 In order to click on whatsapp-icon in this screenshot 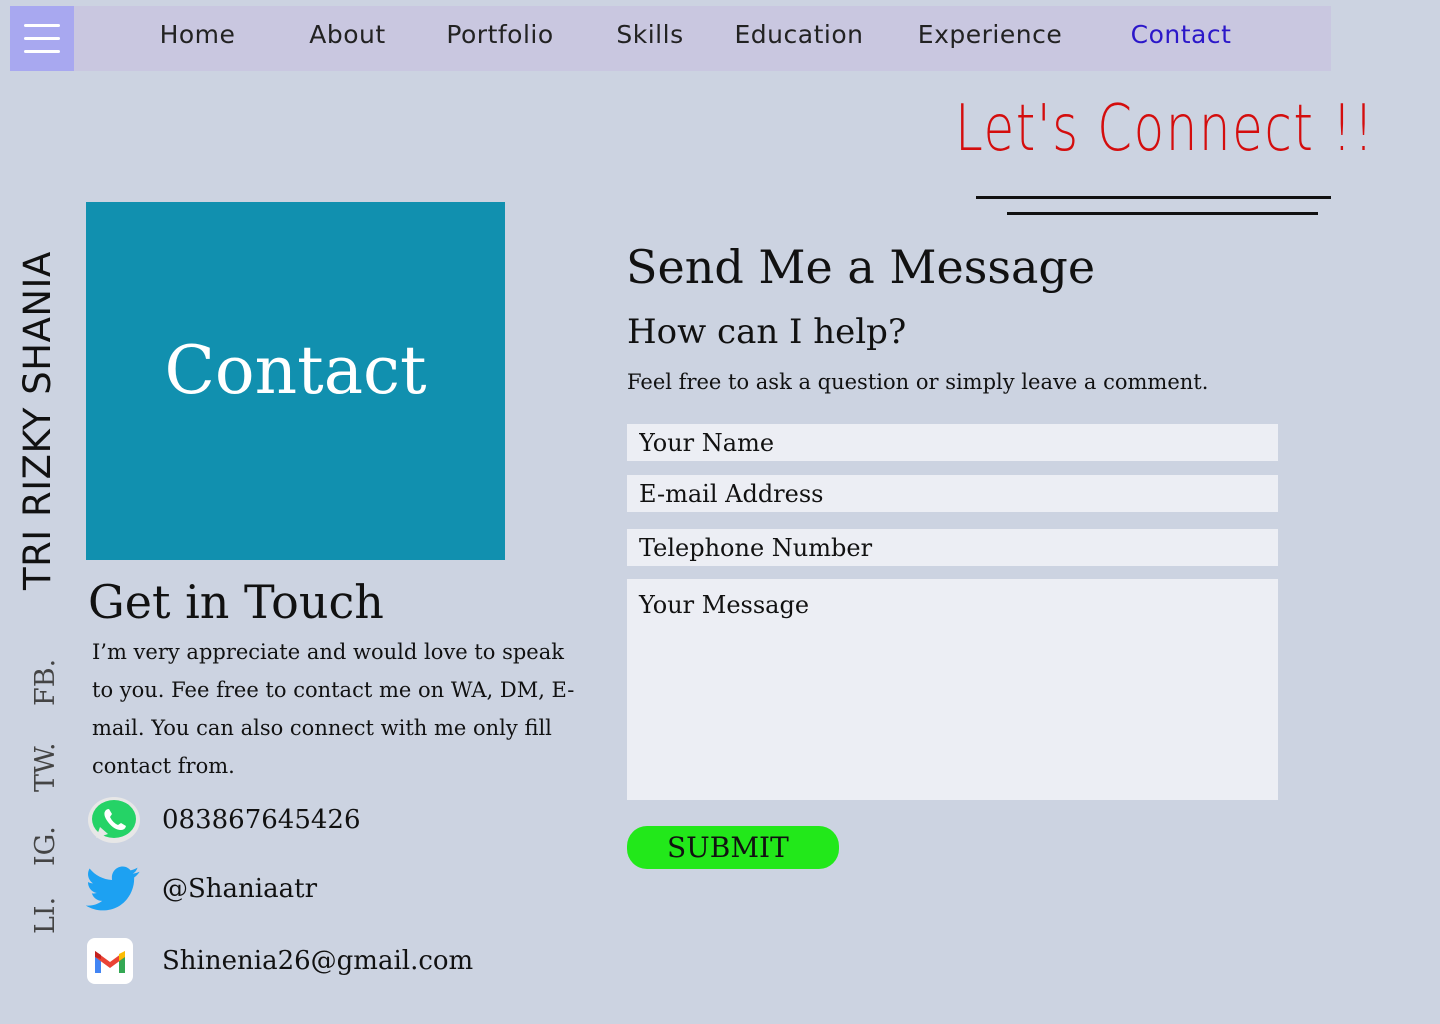, I will do `click(114, 820)`.